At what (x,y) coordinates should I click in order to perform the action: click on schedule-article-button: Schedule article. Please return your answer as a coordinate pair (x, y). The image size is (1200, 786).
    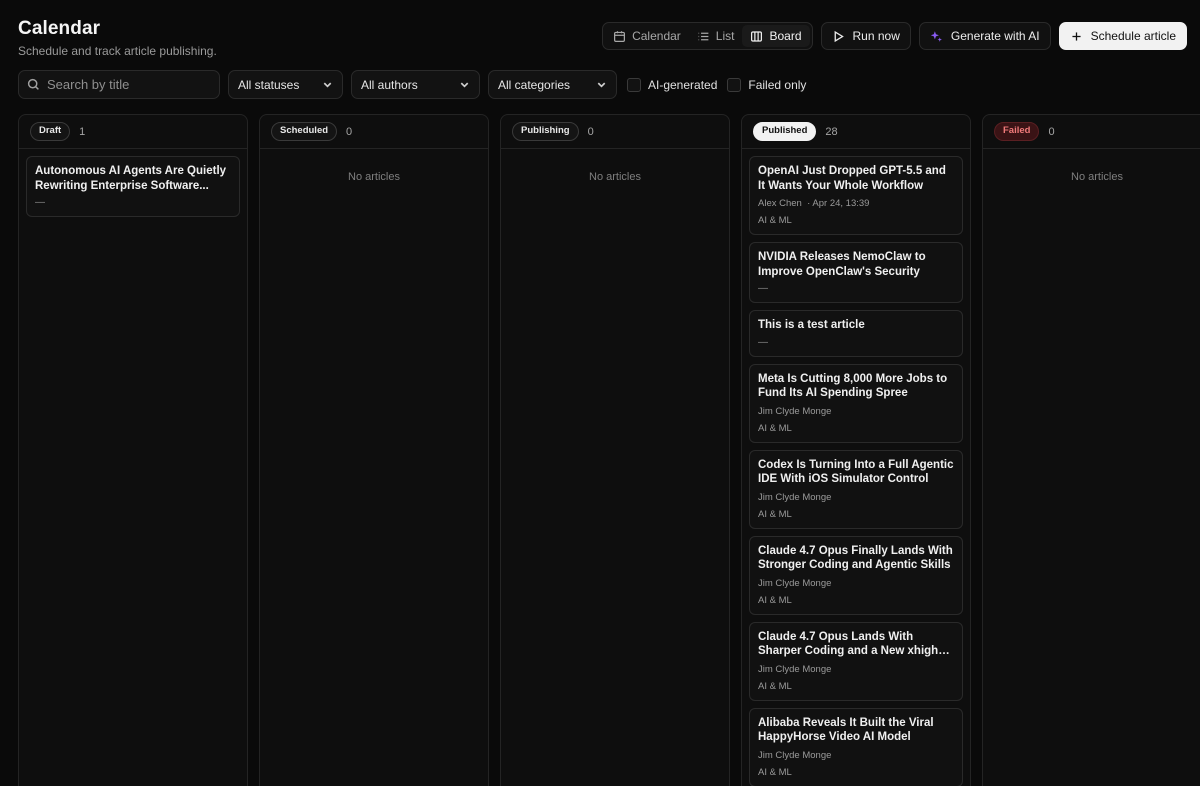
    Looking at the image, I should click on (1122, 36).